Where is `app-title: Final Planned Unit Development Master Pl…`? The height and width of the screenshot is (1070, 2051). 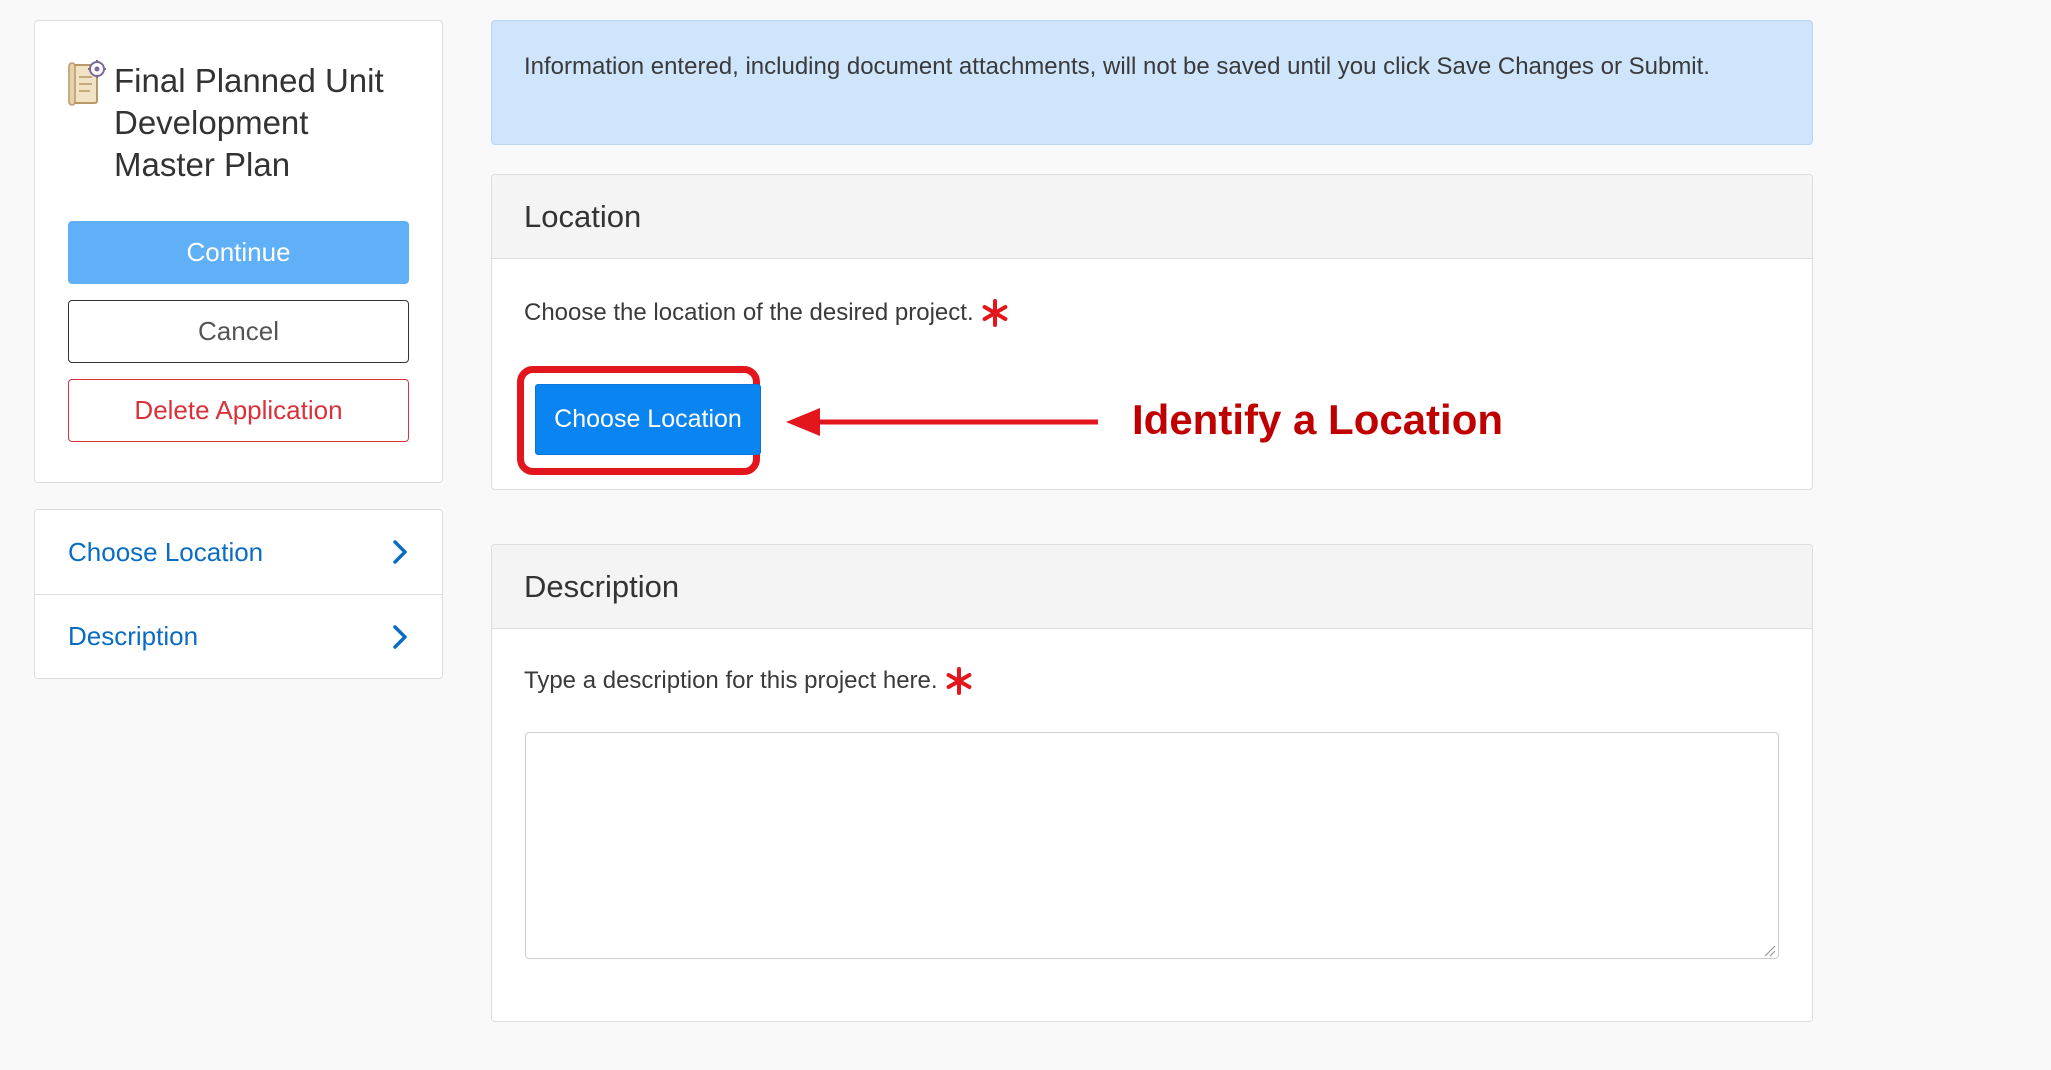 app-title: Final Planned Unit Development Master Pl… is located at coordinates (249, 122).